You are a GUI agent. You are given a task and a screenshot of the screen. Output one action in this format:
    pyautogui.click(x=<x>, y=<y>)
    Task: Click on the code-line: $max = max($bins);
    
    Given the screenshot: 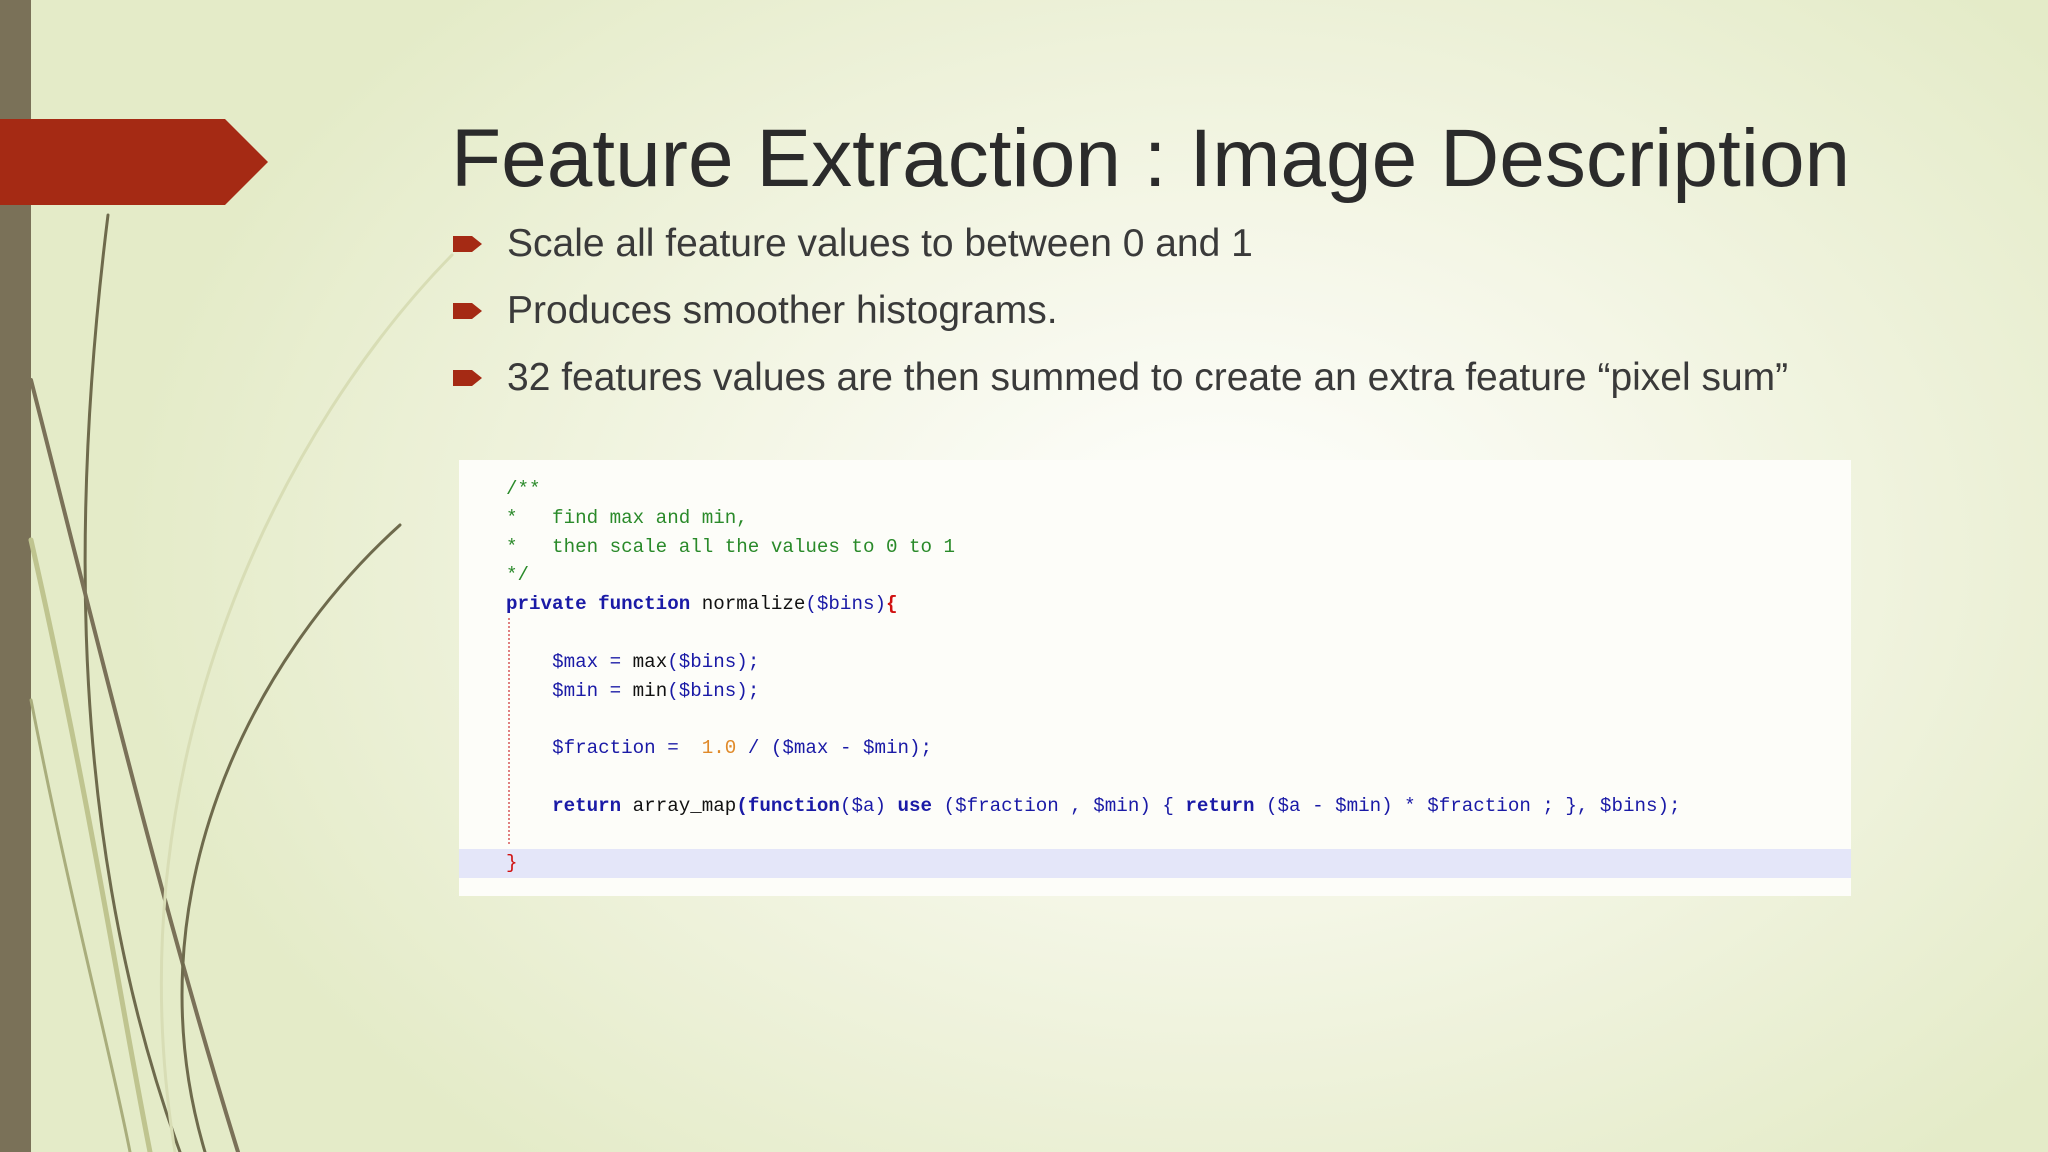 What is the action you would take?
    pyautogui.click(x=1093, y=662)
    